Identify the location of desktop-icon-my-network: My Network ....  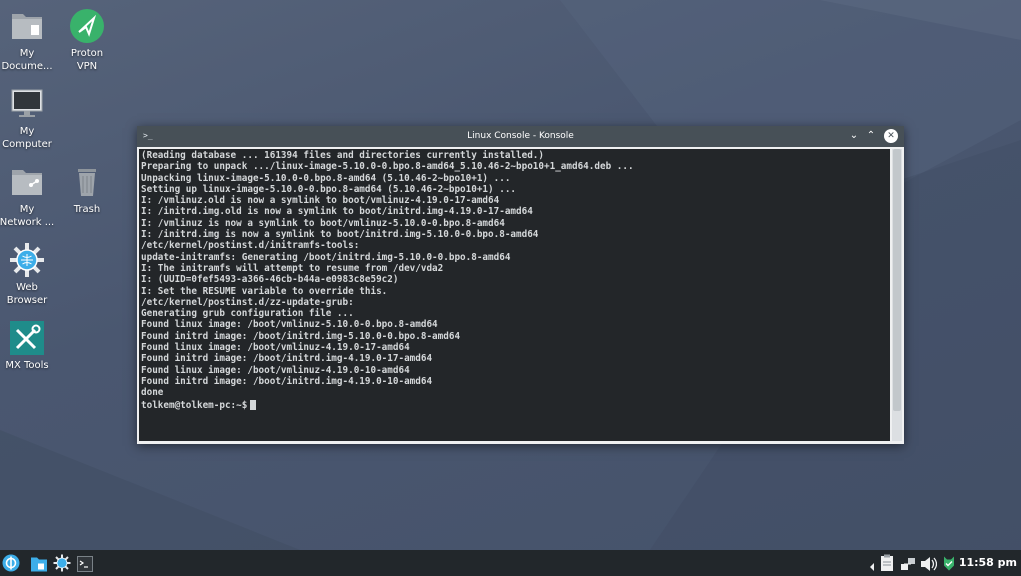
(28, 196).